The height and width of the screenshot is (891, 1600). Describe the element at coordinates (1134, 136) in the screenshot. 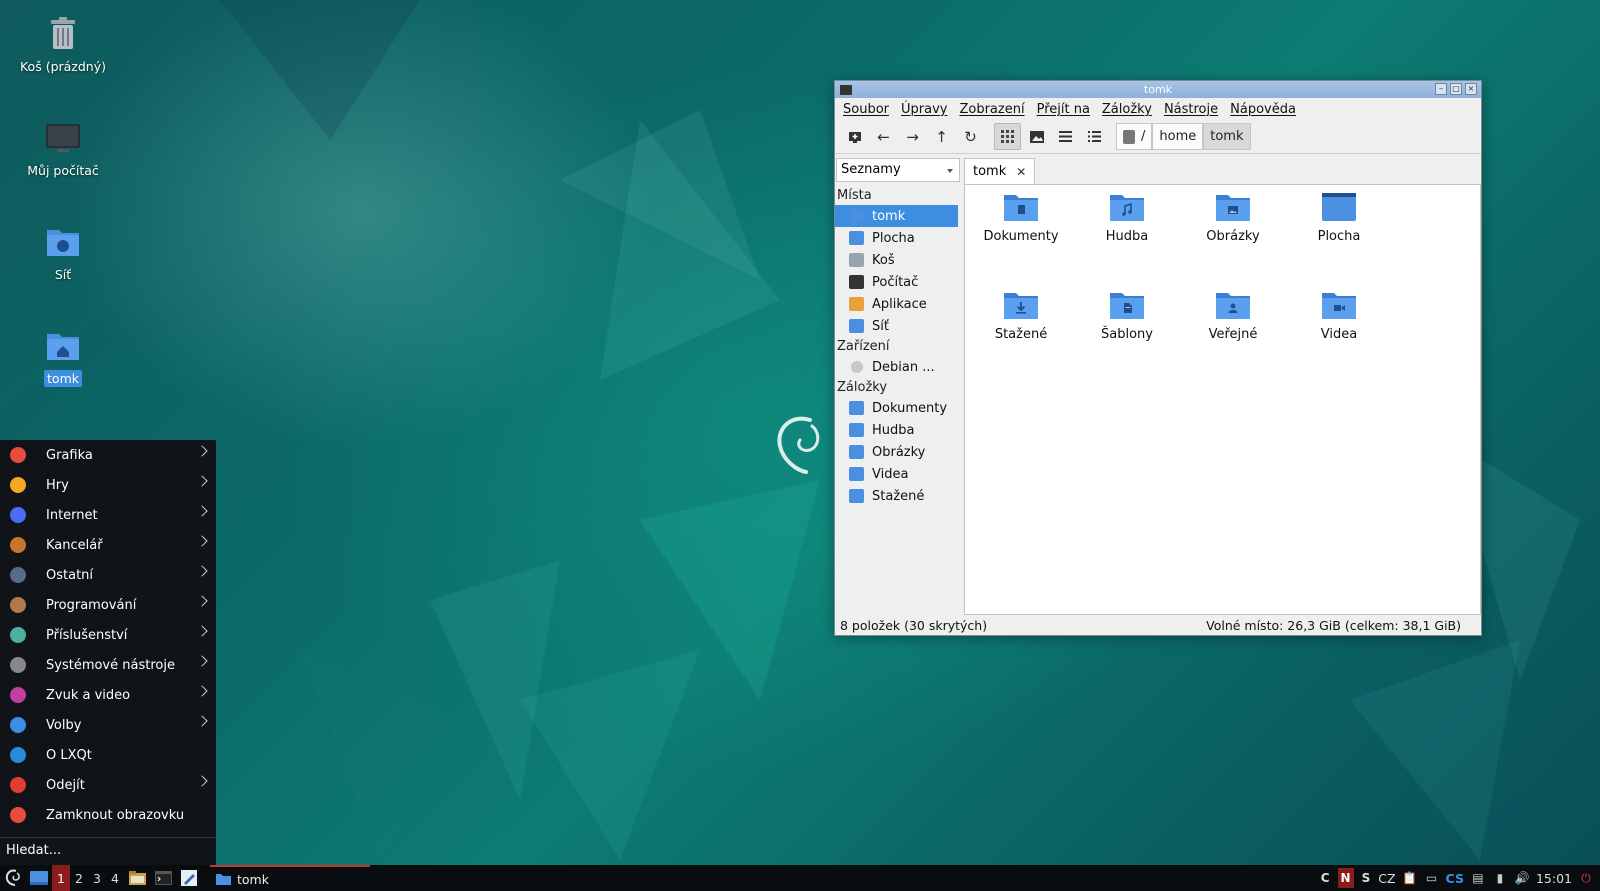

I see `breadcrumb-root: /` at that location.